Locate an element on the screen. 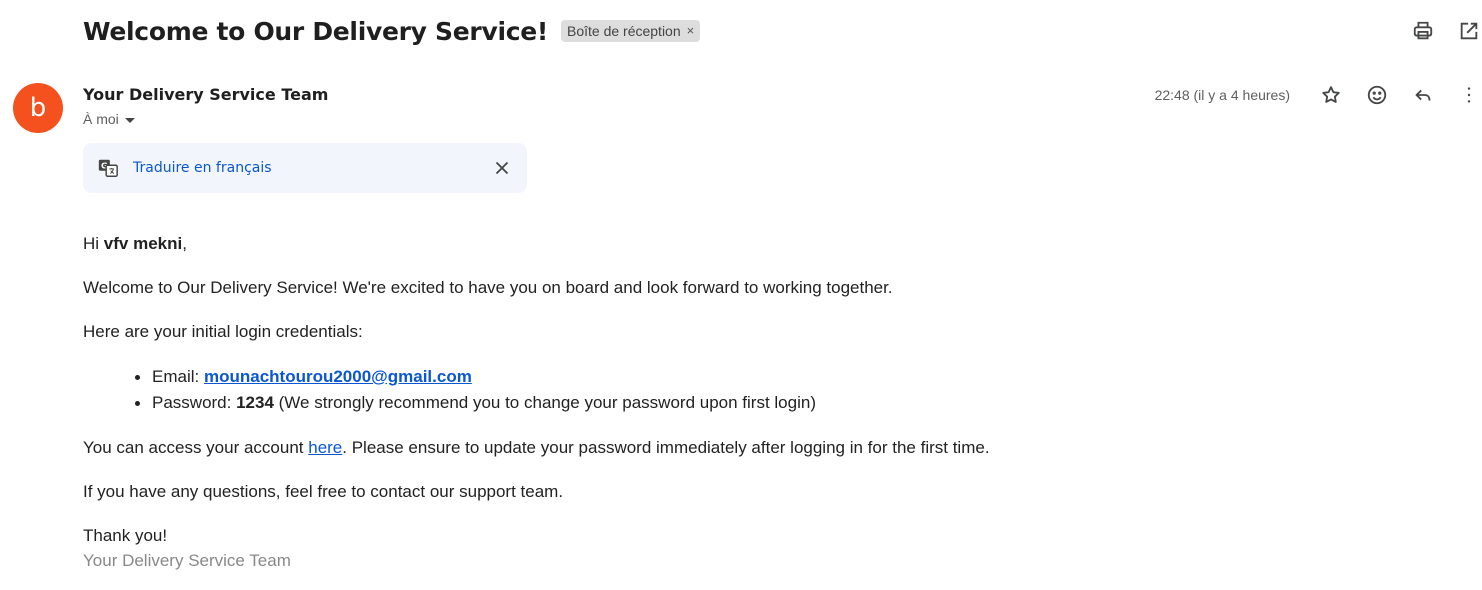  credentials-intro: Here are your initial login credentials: is located at coordinates (223, 331).